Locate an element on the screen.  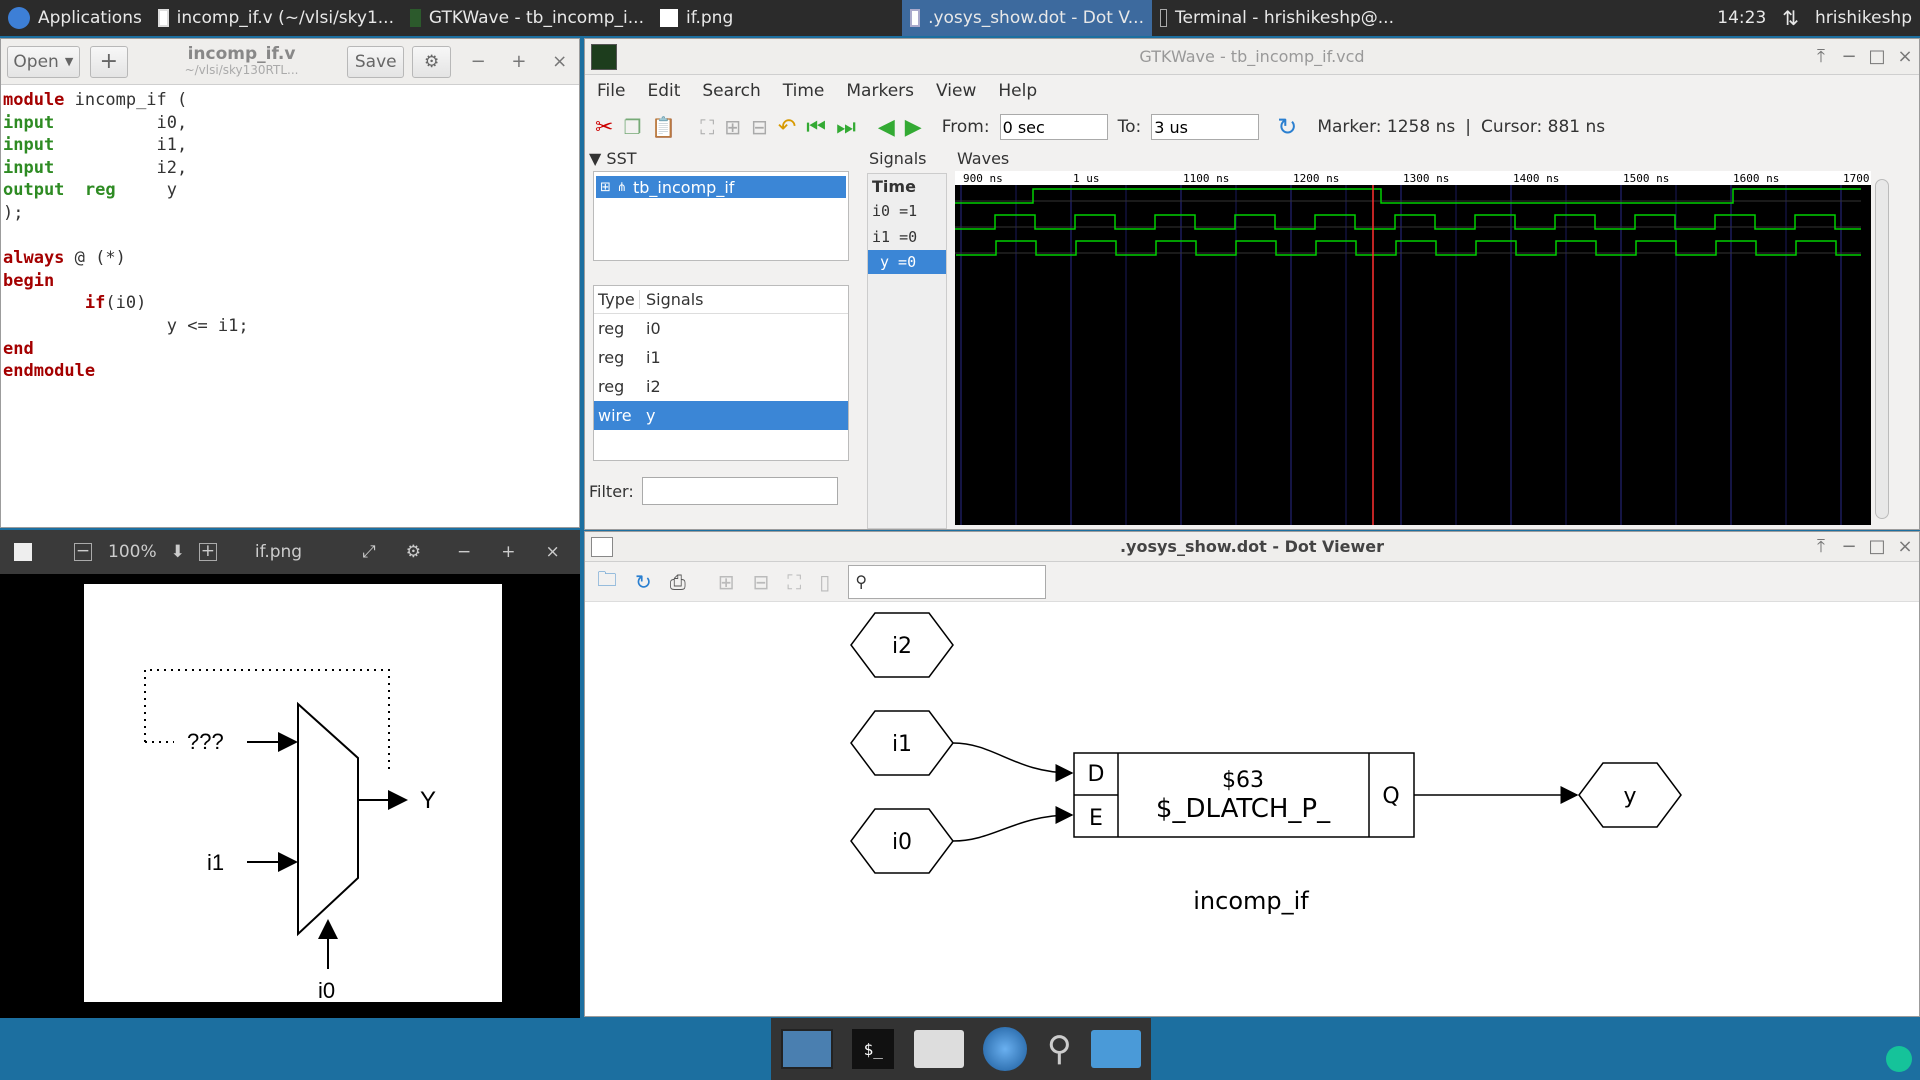
type-column-header: Type is located at coordinates (617, 299).